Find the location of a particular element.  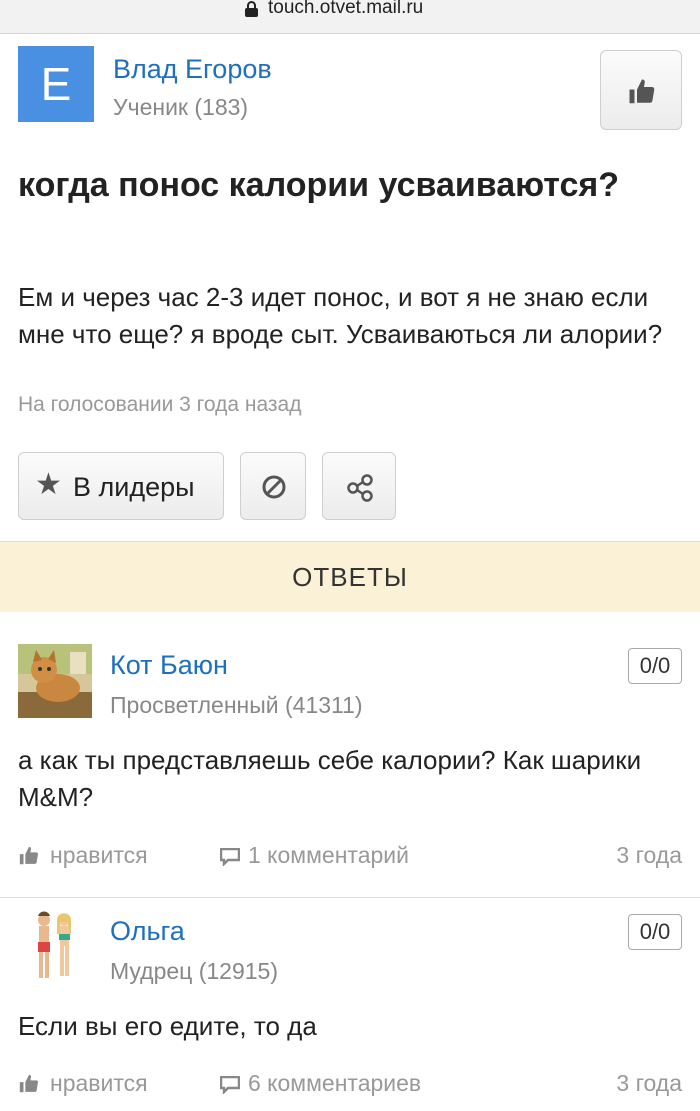

block-icon is located at coordinates (274, 487).